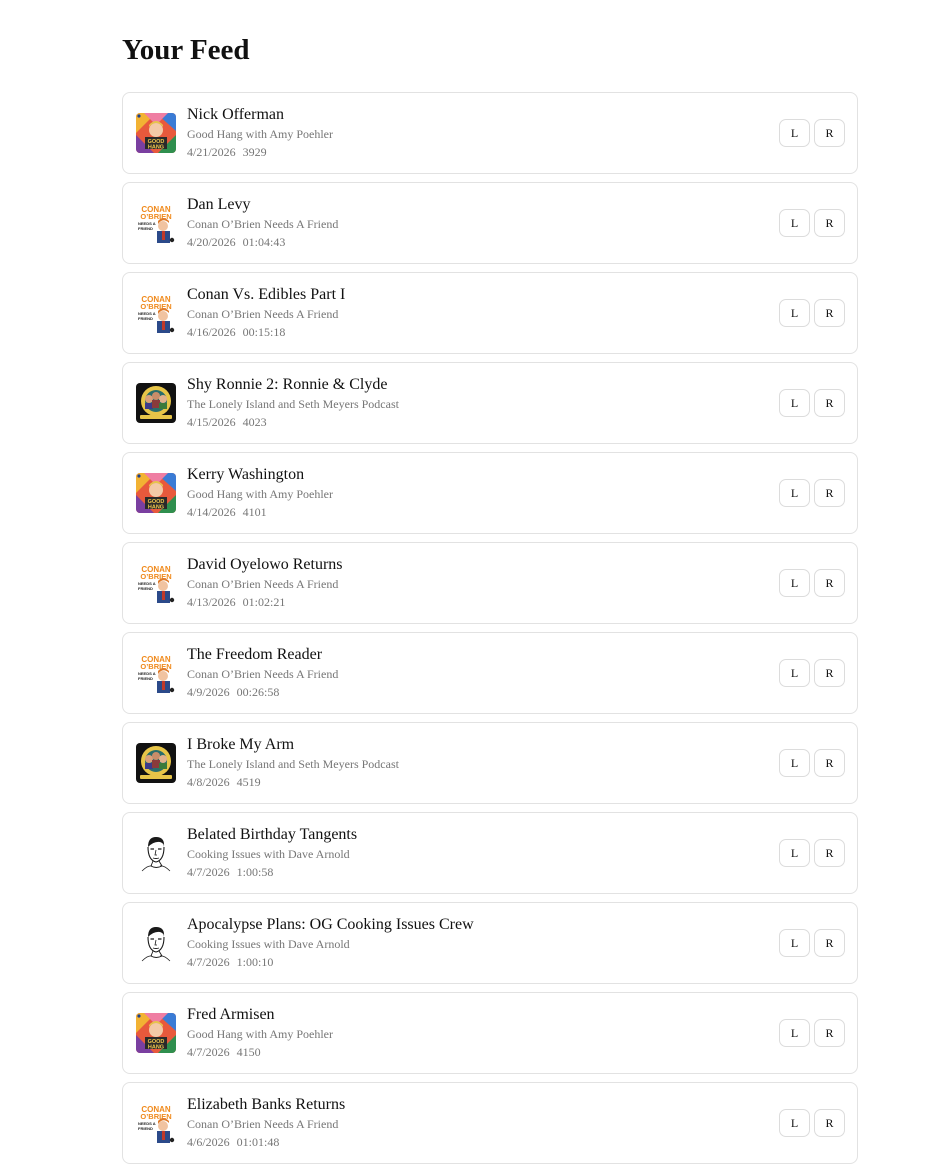 This screenshot has width=945, height=1166. What do you see at coordinates (264, 242) in the screenshot?
I see `episode-duration: 01:04:43` at bounding box center [264, 242].